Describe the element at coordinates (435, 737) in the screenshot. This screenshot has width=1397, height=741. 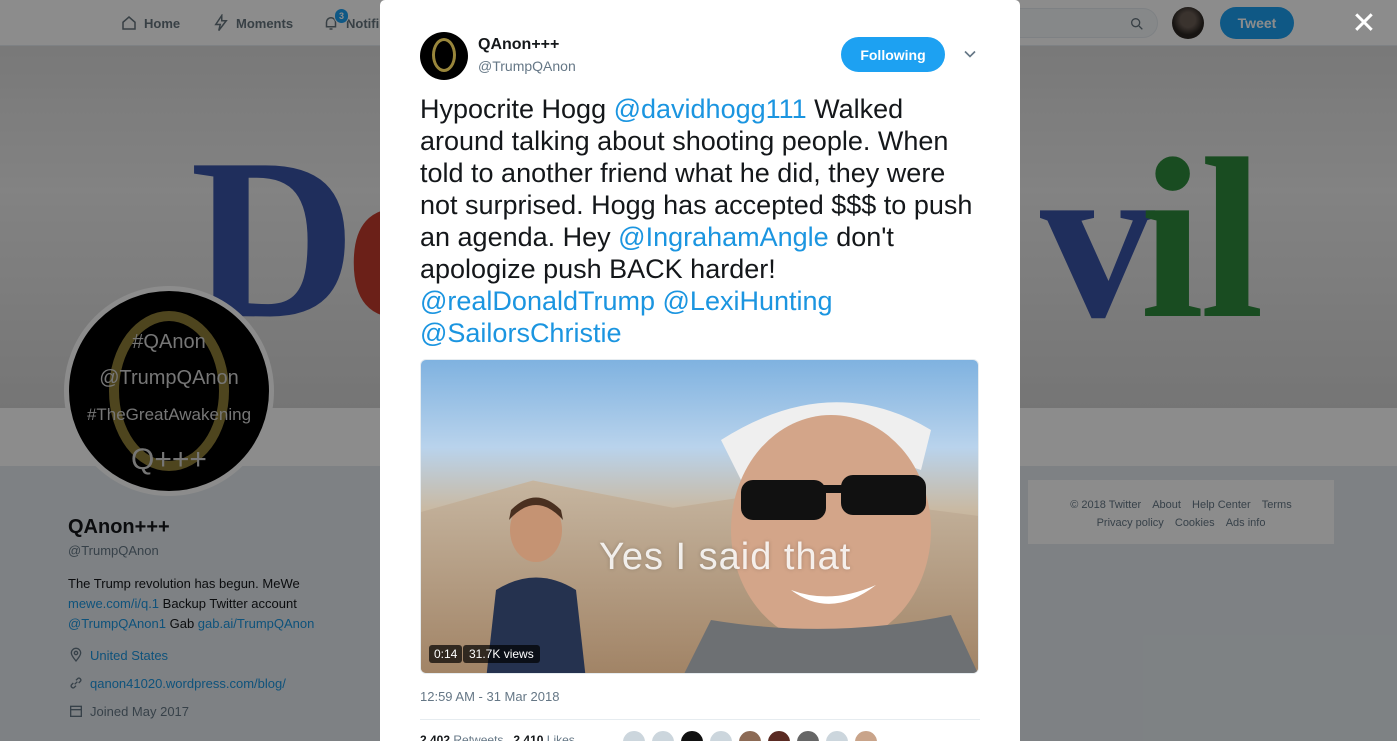
I see `retweet-count: 2,402` at that location.